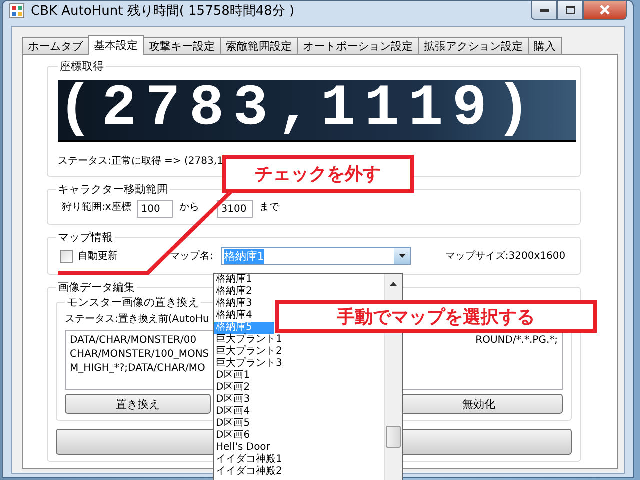 This screenshot has width=640, height=480. What do you see at coordinates (137, 319) in the screenshot?
I see `status-text: ステータス:置き換え前(AutoHu` at bounding box center [137, 319].